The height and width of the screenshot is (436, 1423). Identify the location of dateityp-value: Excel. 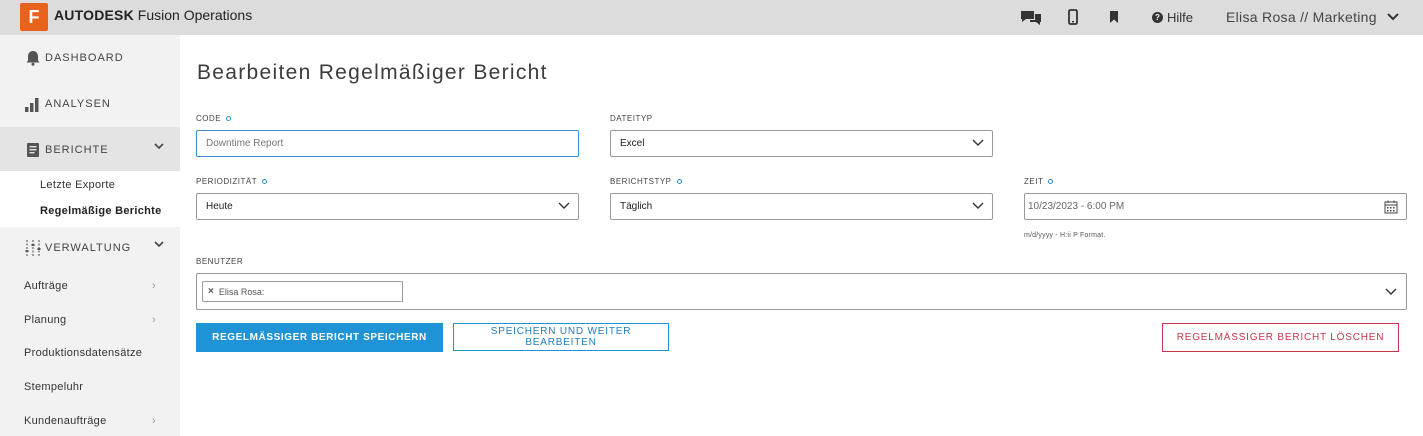
(632, 143).